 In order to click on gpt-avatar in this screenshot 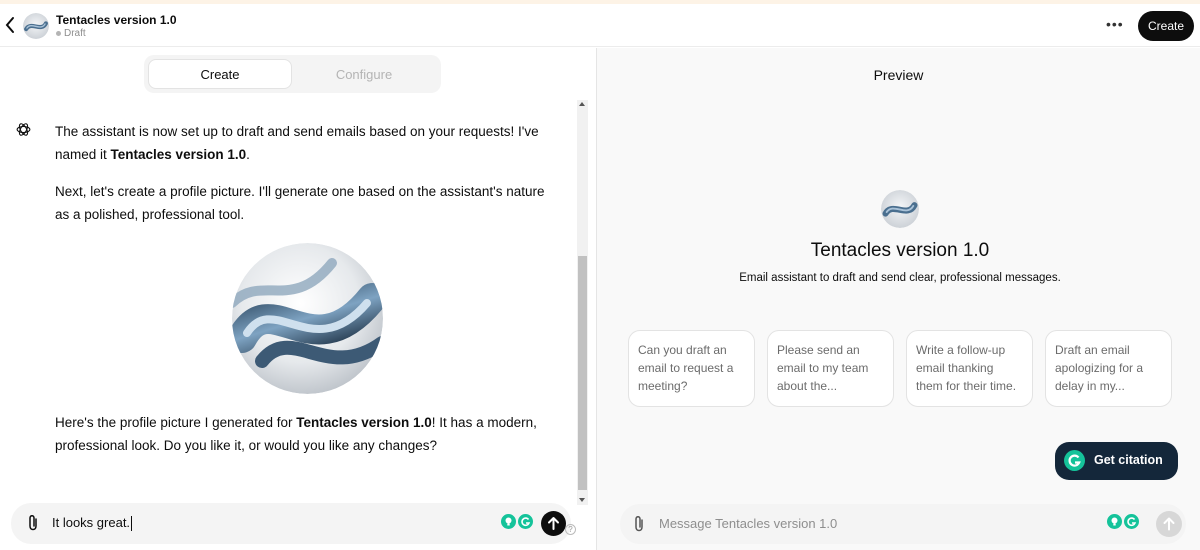, I will do `click(36, 26)`.